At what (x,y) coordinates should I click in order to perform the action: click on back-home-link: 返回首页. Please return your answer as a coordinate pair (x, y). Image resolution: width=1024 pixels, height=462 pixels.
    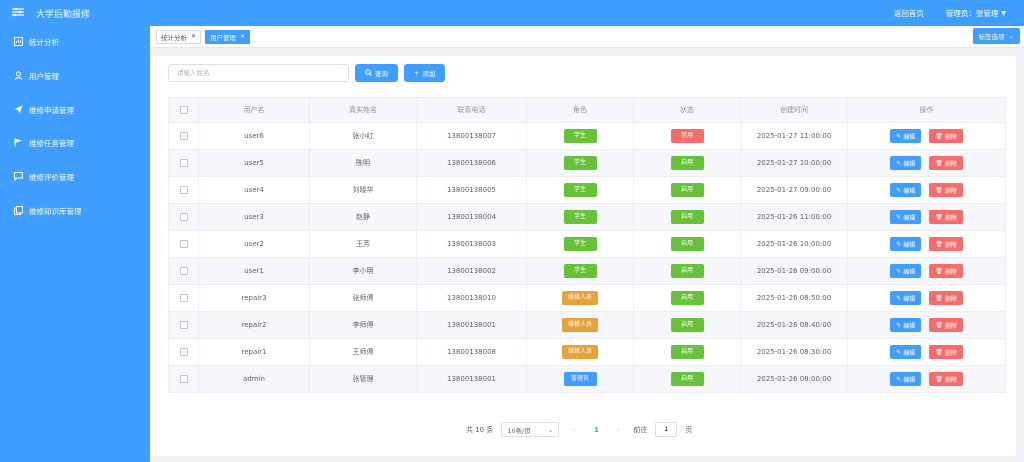
    Looking at the image, I should click on (909, 13).